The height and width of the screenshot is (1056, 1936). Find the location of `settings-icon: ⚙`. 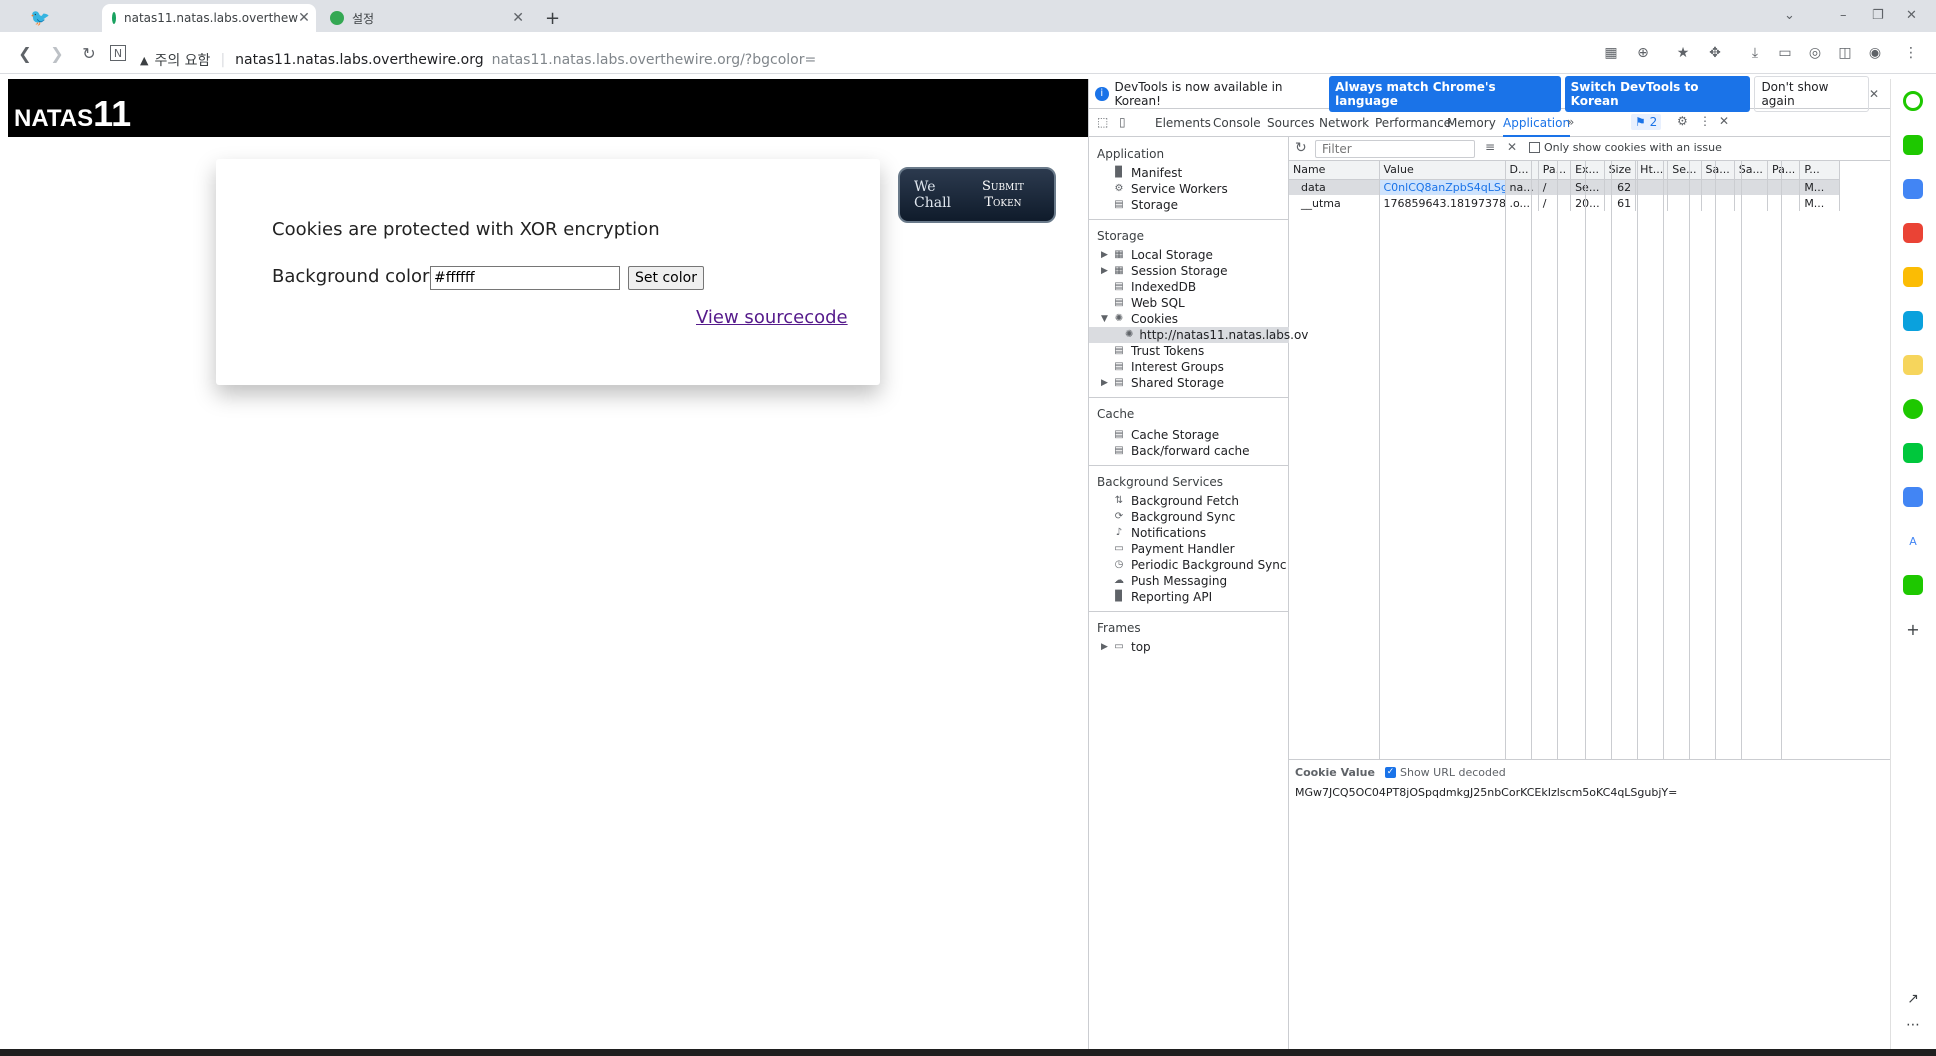

settings-icon: ⚙ is located at coordinates (1682, 121).